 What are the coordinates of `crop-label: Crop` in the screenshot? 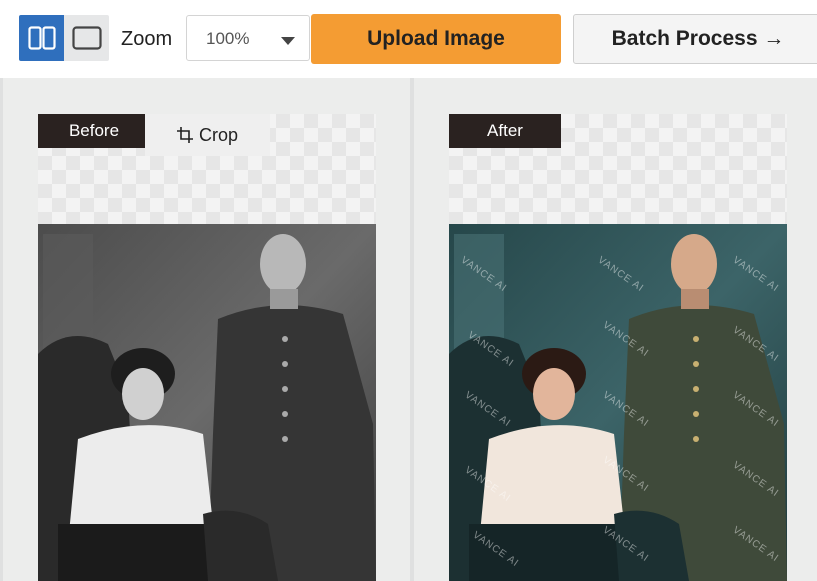 It's located at (218, 134).